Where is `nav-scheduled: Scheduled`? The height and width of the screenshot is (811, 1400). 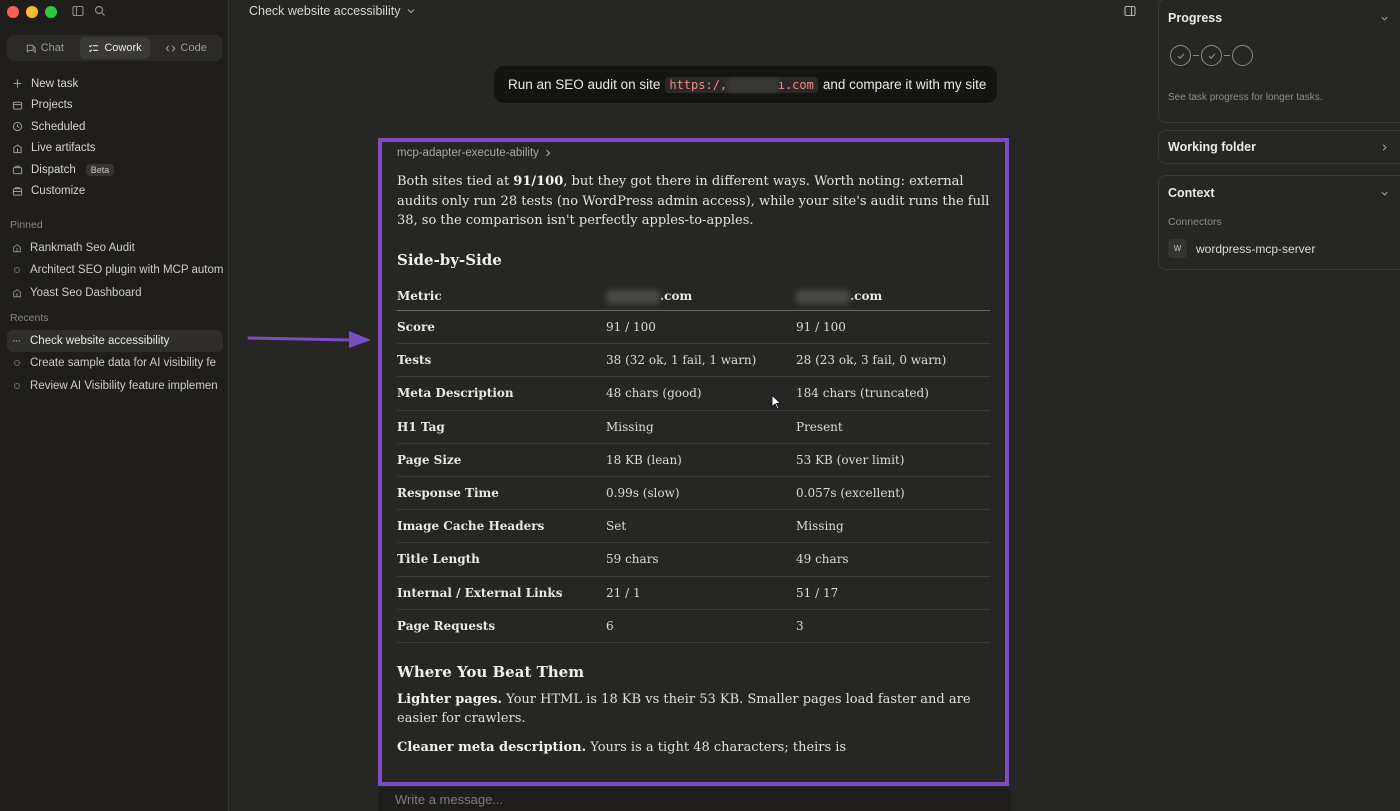
nav-scheduled: Scheduled is located at coordinates (115, 127).